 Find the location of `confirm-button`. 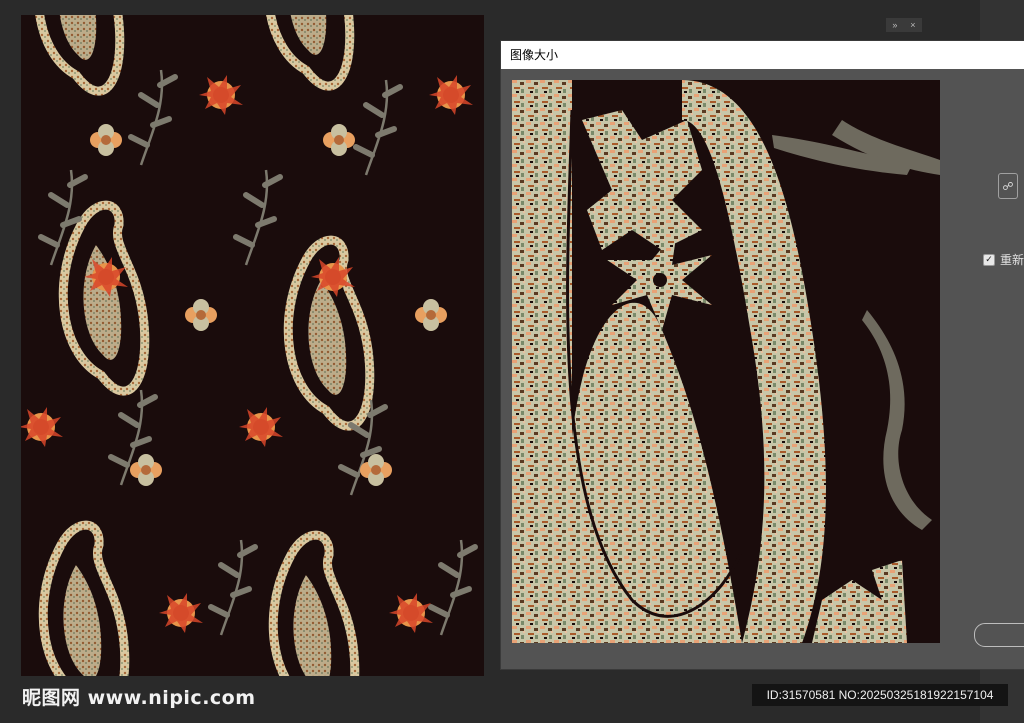

confirm-button is located at coordinates (999, 635).